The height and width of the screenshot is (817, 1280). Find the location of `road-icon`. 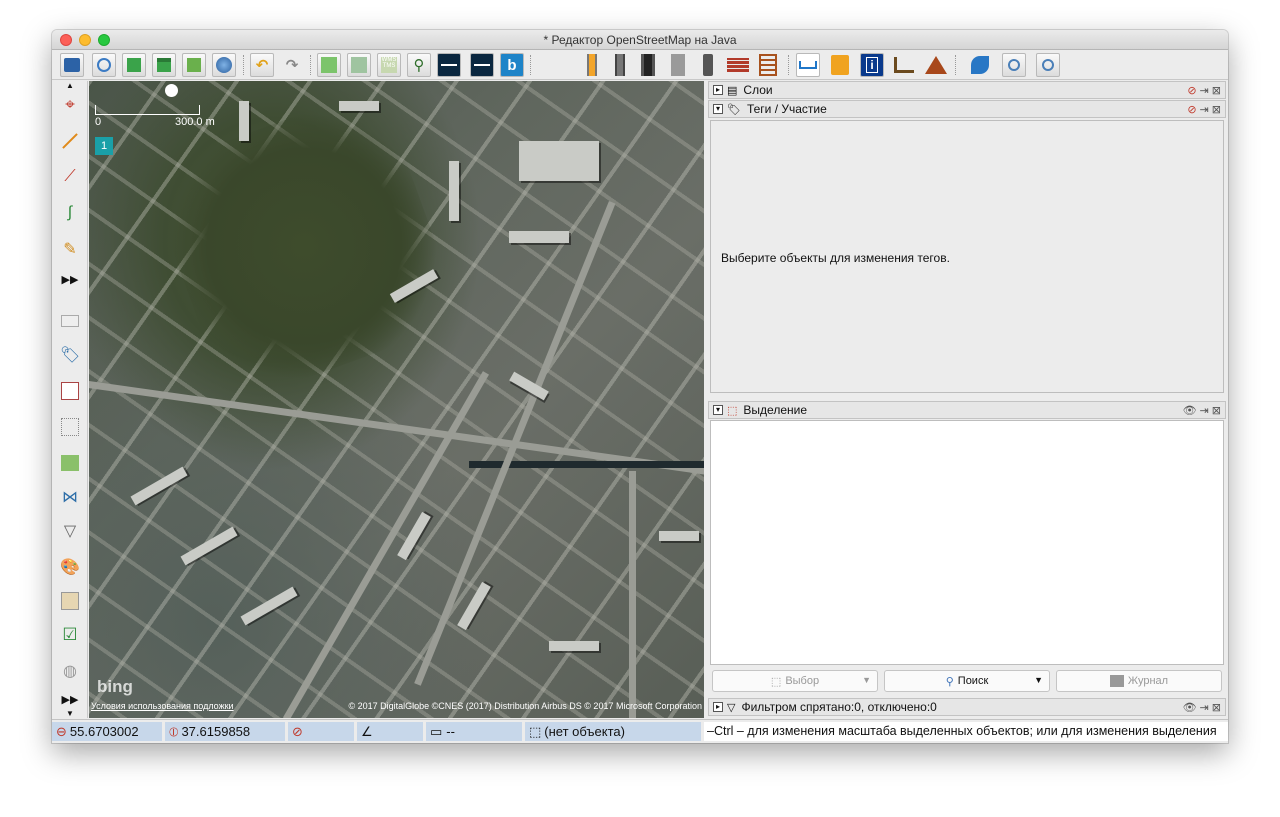

road-icon is located at coordinates (620, 65).